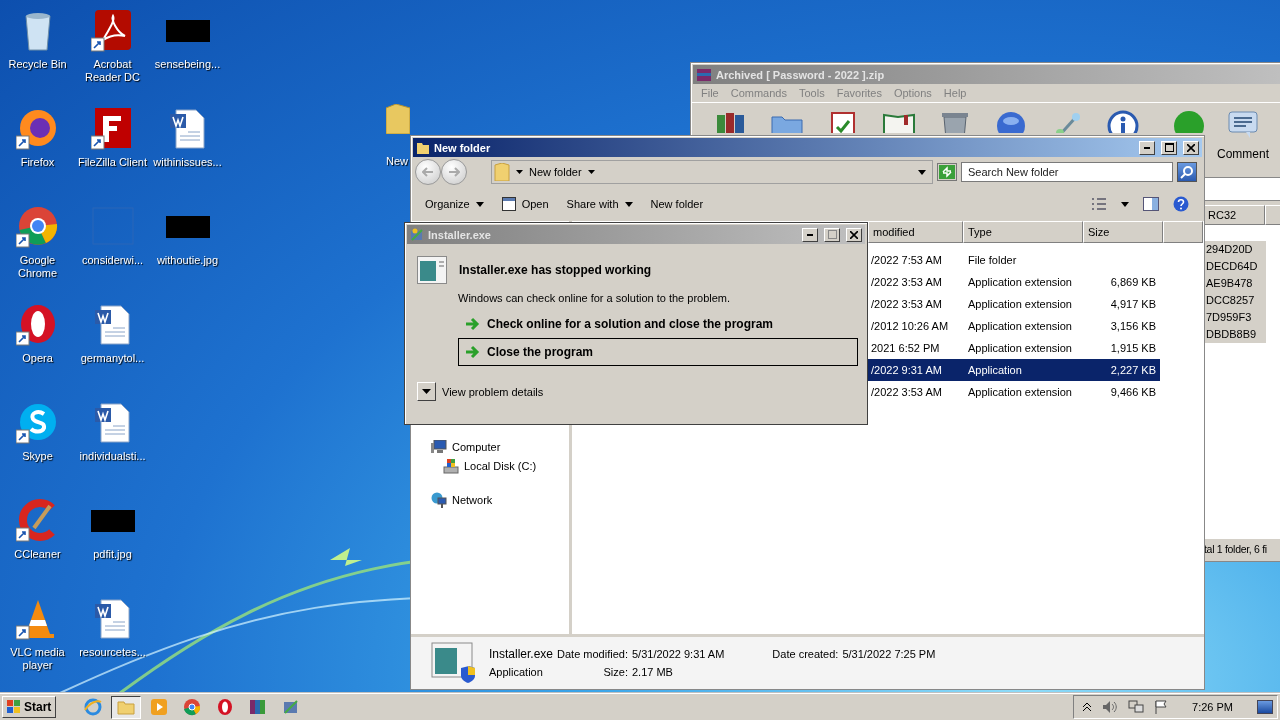 The width and height of the screenshot is (1280, 720). What do you see at coordinates (1067, 172) in the screenshot?
I see `search-field: Search New folder` at bounding box center [1067, 172].